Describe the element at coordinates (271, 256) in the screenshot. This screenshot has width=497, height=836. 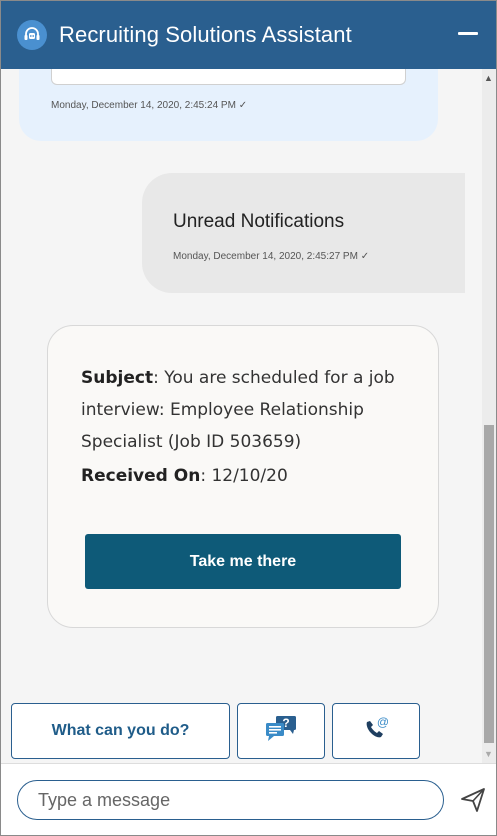
I see `message-timestamp: Monday, December 14, 2020, 2:45:27 PM ✓` at that location.